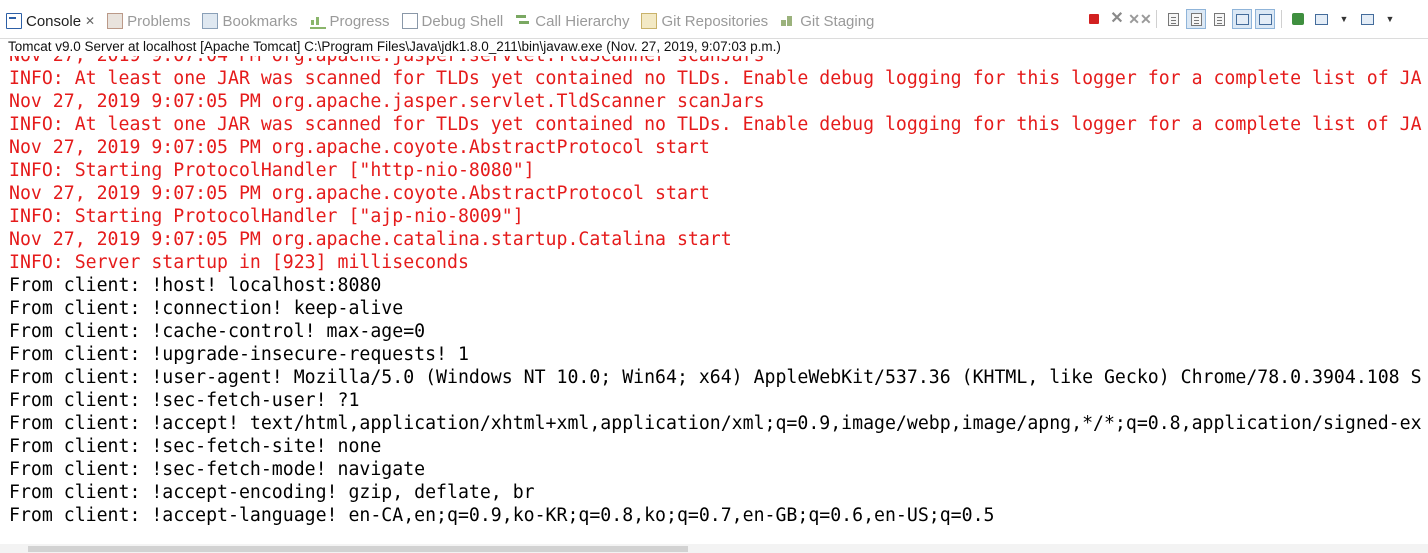 The height and width of the screenshot is (553, 1428). Describe the element at coordinates (206, 308) in the screenshot. I see `console-line: From client: !connection! keep-alive` at that location.